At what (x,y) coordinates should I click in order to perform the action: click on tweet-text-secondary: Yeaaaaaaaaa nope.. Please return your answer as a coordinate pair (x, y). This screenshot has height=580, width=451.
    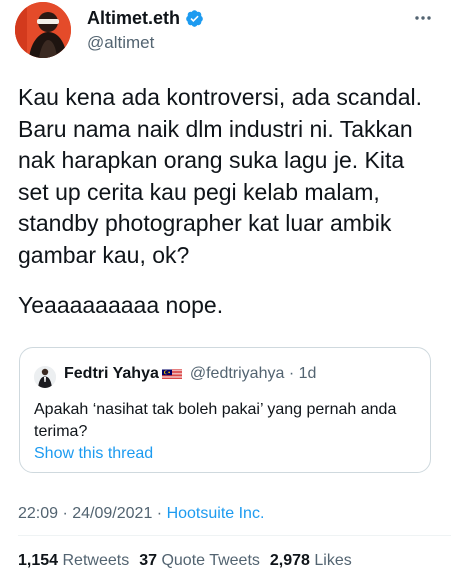
    Looking at the image, I should click on (121, 305).